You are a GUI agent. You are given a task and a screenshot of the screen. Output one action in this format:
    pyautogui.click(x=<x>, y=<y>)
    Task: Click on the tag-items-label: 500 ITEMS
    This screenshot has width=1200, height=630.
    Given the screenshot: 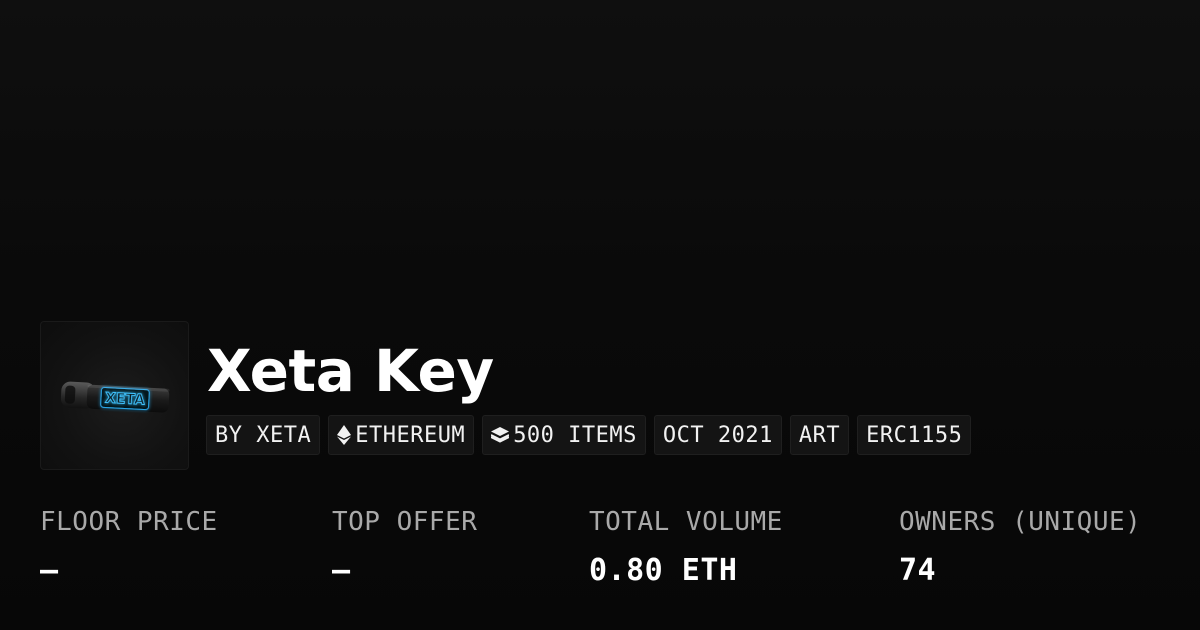 What is the action you would take?
    pyautogui.click(x=575, y=435)
    